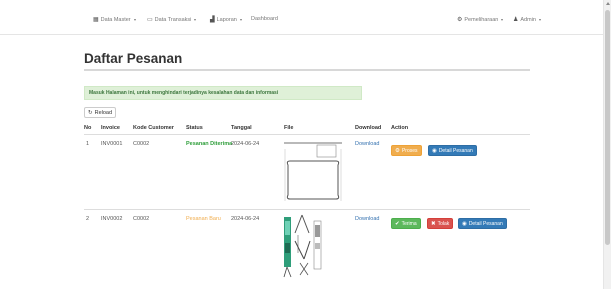  What do you see at coordinates (110, 128) in the screenshot?
I see `col-header-invoice: Invoice` at bounding box center [110, 128].